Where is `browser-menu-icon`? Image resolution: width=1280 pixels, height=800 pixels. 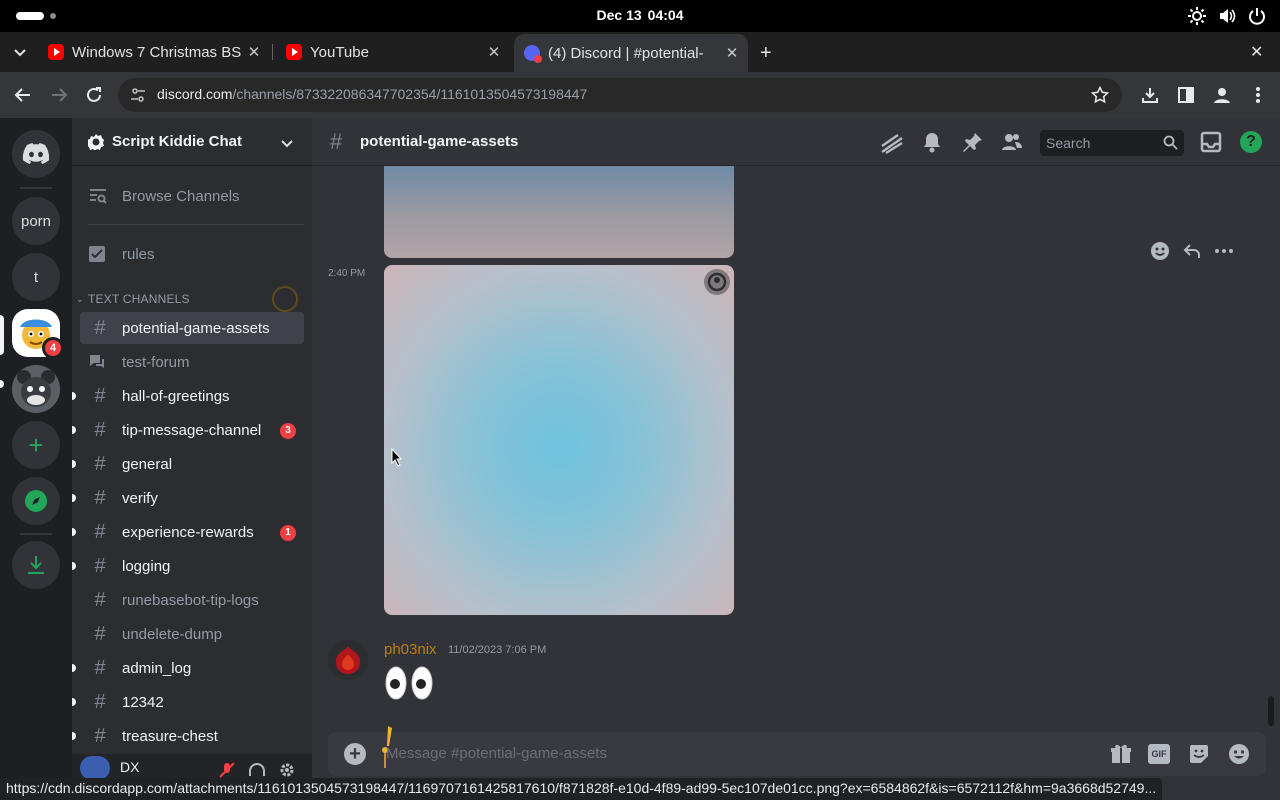 browser-menu-icon is located at coordinates (1258, 95).